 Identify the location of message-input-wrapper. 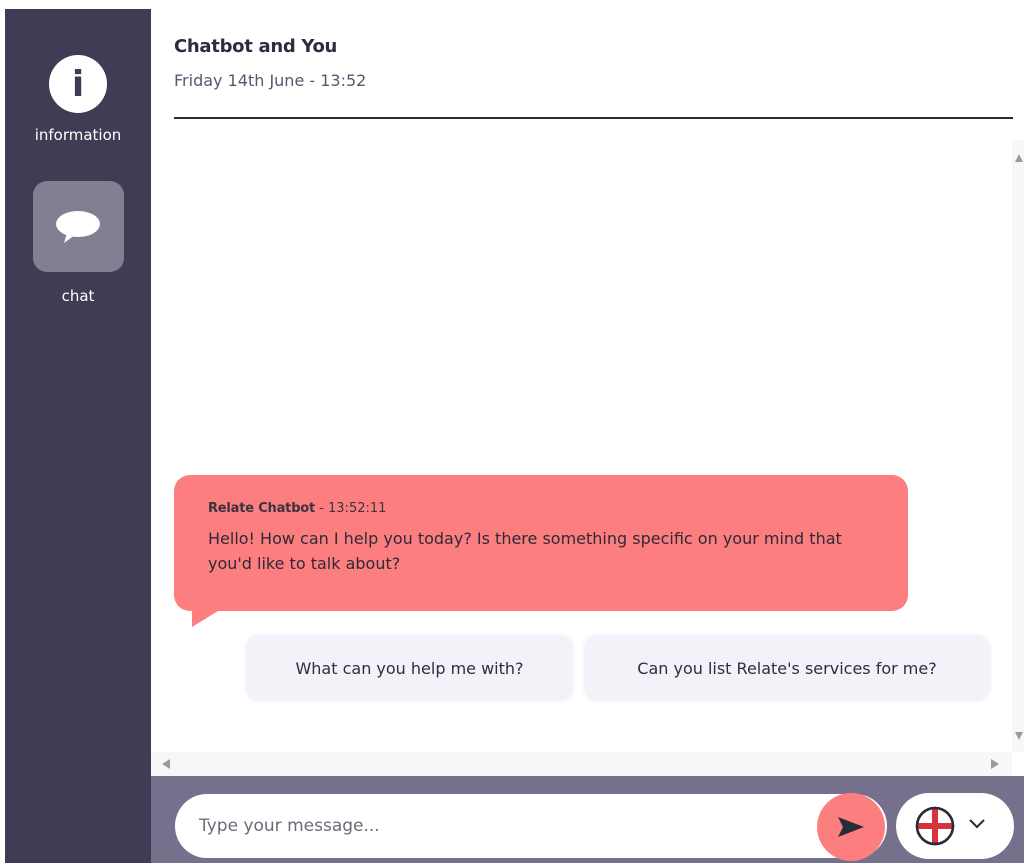
(531, 826).